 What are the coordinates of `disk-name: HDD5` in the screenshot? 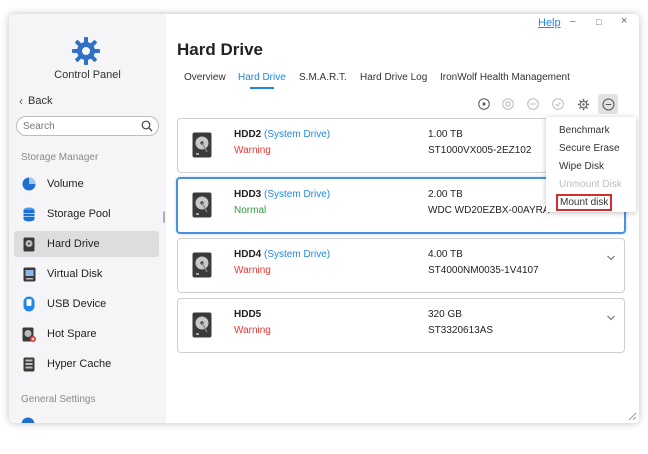 It's located at (247, 314).